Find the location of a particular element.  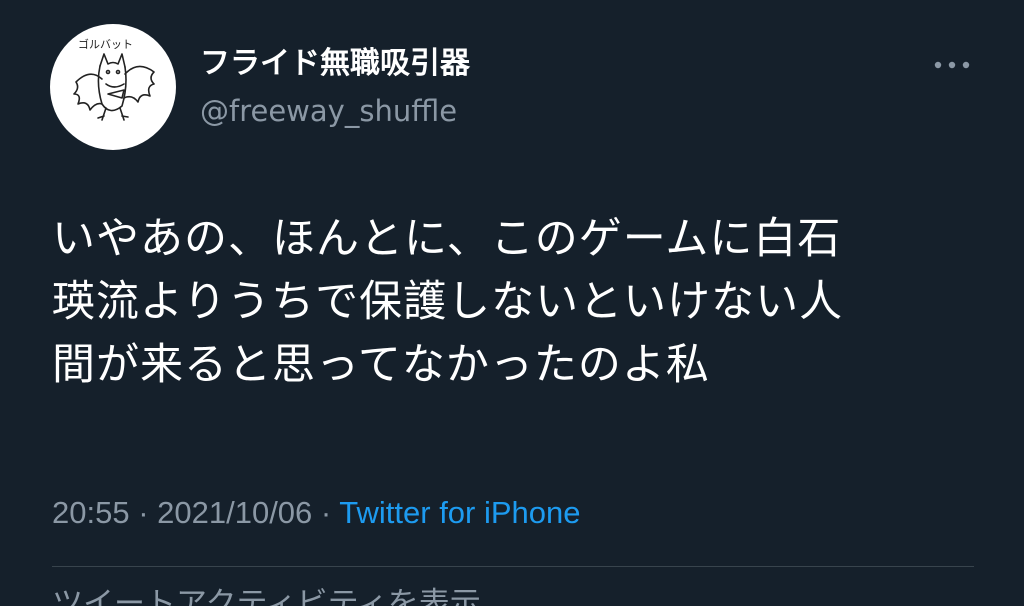

tweet-metadata: 20:55 · 2021/10/06 · Twitter for iPhone is located at coordinates (316, 513).